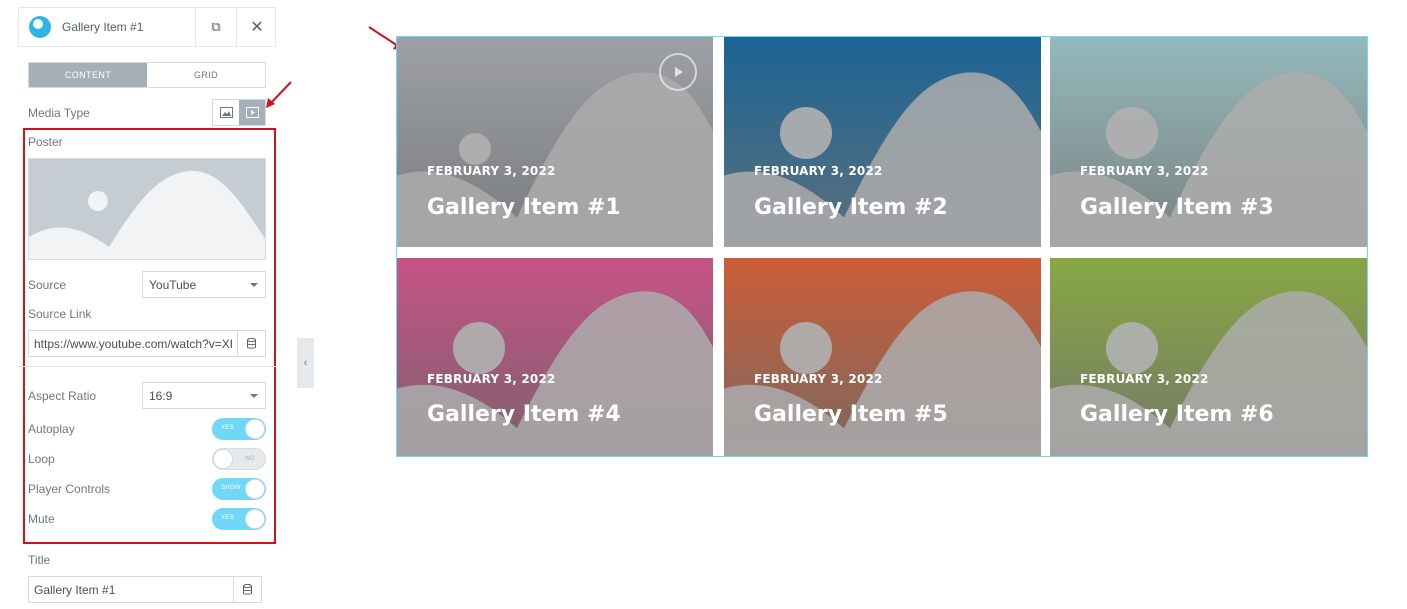  What do you see at coordinates (40, 27) in the screenshot?
I see `widget-logo-icon` at bounding box center [40, 27].